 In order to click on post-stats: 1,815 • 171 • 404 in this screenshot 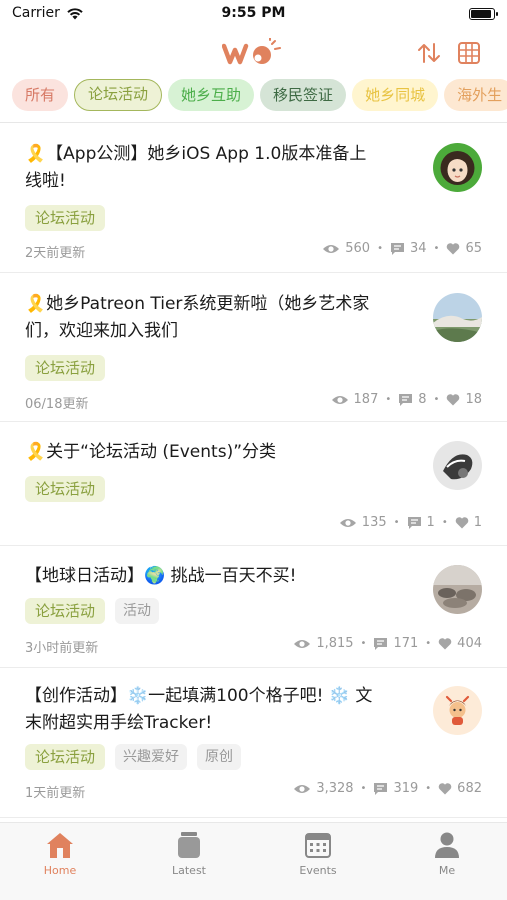, I will do `click(387, 643)`.